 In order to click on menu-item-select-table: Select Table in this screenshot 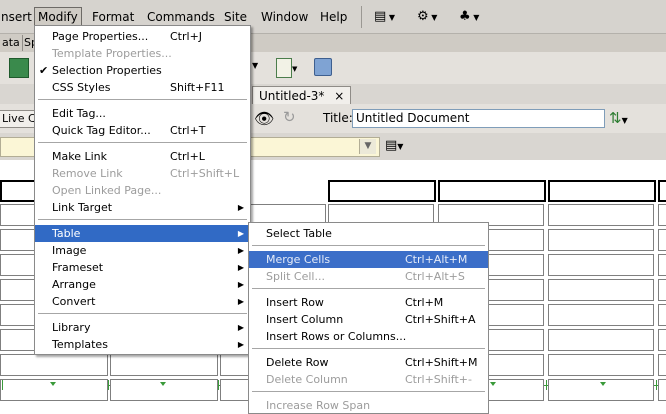, I will do `click(368, 233)`.